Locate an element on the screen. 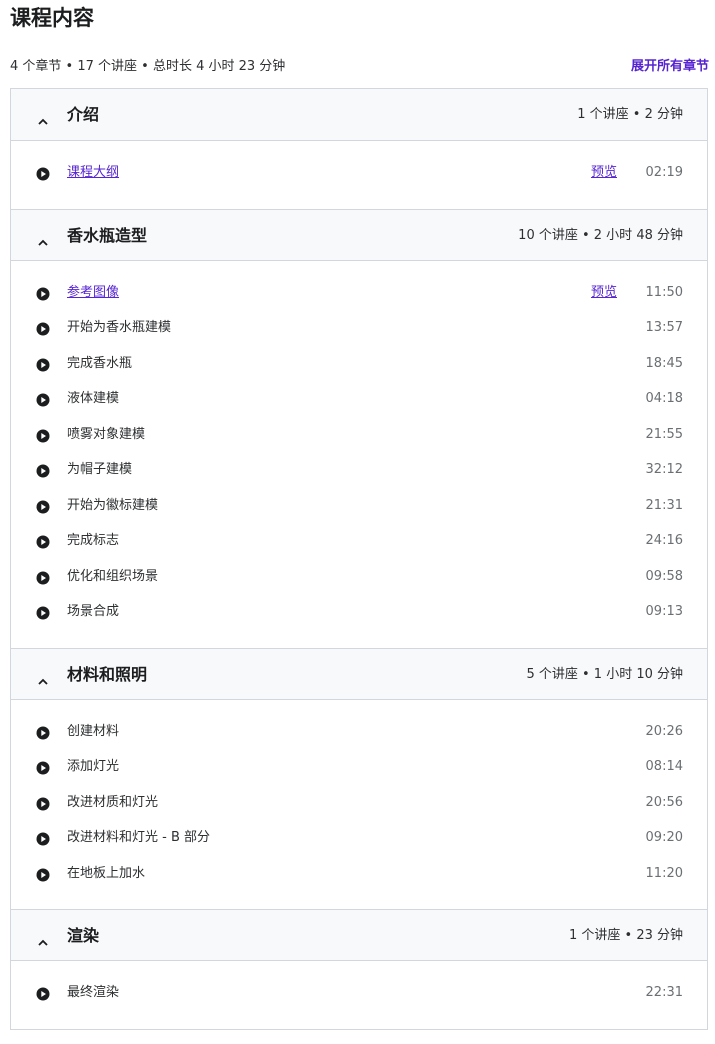 This screenshot has height=1044, width=715. section-title: 渲染 is located at coordinates (83, 935).